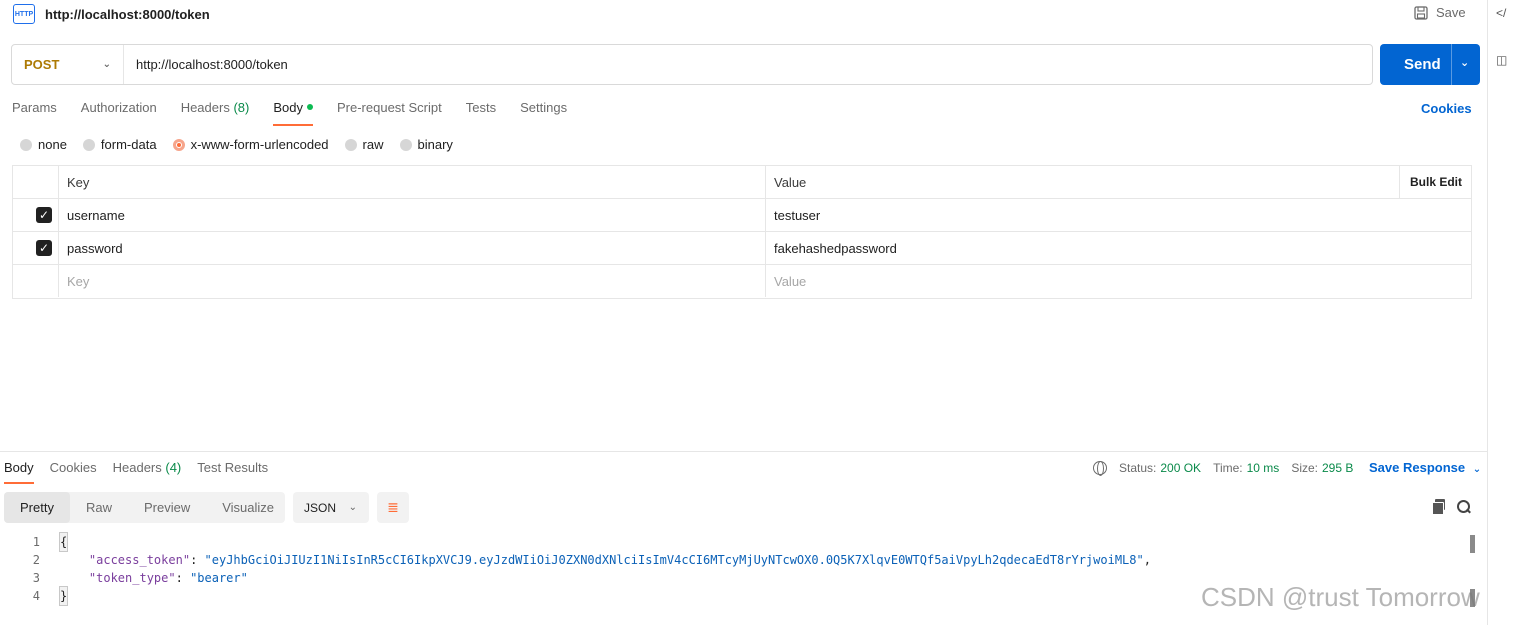 Image resolution: width=1514 pixels, height=625 pixels. What do you see at coordinates (393, 507) in the screenshot?
I see `wrap-lines-icon: ≣` at bounding box center [393, 507].